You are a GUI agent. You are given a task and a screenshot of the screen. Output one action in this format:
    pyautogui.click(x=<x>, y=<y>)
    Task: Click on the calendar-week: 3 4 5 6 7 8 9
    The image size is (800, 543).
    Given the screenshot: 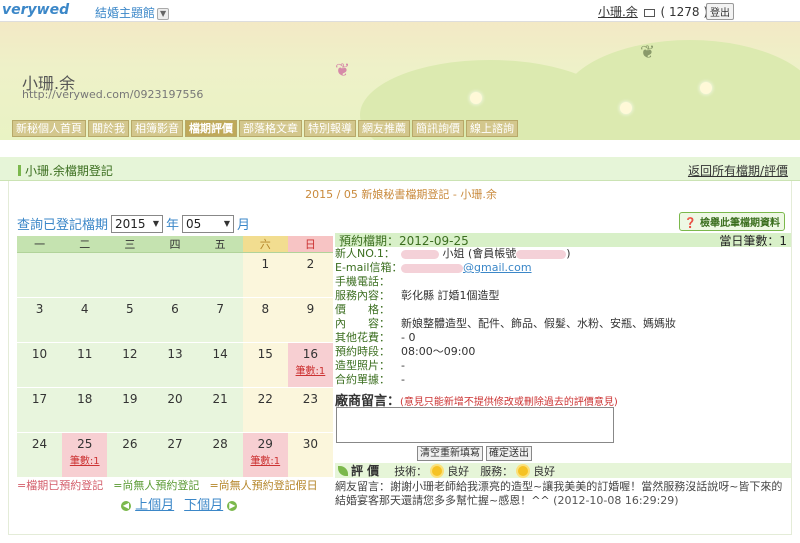 What is the action you would take?
    pyautogui.click(x=175, y=320)
    